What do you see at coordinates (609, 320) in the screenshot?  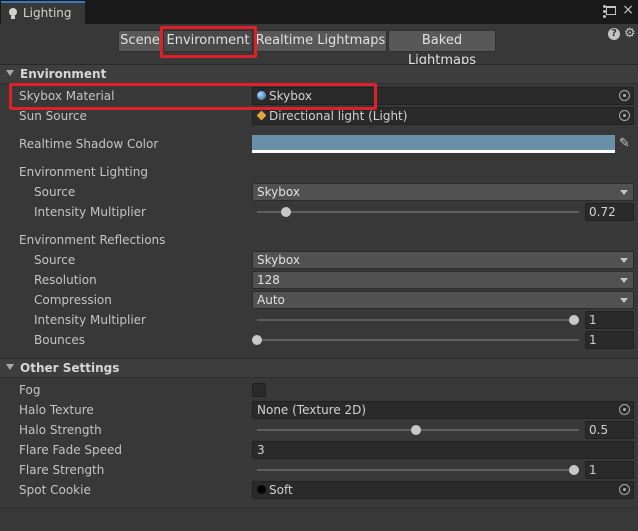 I see `reflections-intensity-input: 1` at bounding box center [609, 320].